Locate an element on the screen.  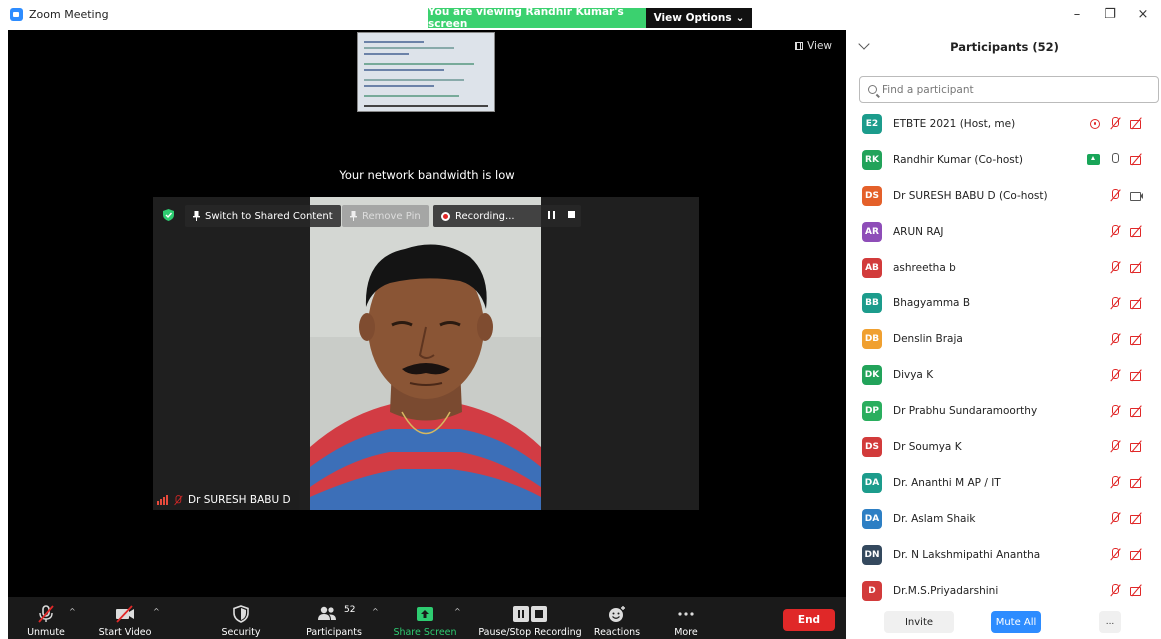
avatar: DS is located at coordinates (872, 195).